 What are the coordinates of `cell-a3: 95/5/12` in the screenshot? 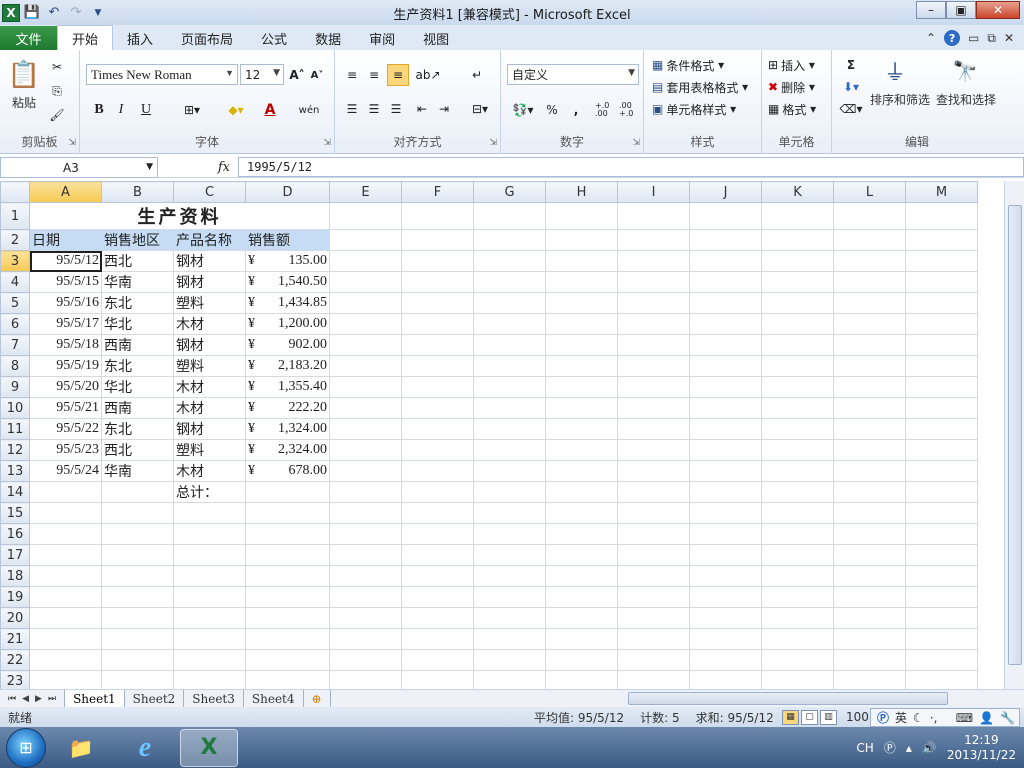 It's located at (65, 261).